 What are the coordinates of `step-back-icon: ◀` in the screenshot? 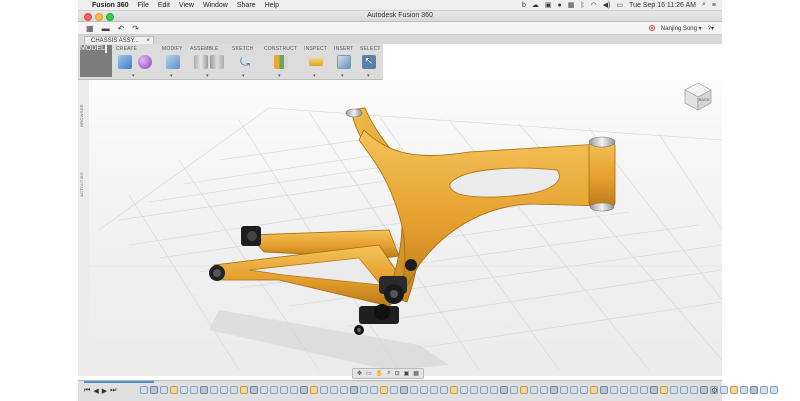 It's located at (95, 391).